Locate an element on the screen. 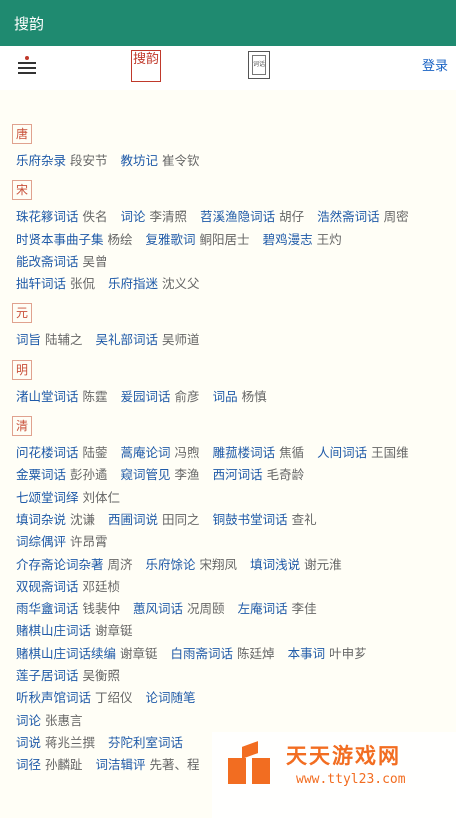  book-title-link: 芬陀利室词话 is located at coordinates (145, 742).